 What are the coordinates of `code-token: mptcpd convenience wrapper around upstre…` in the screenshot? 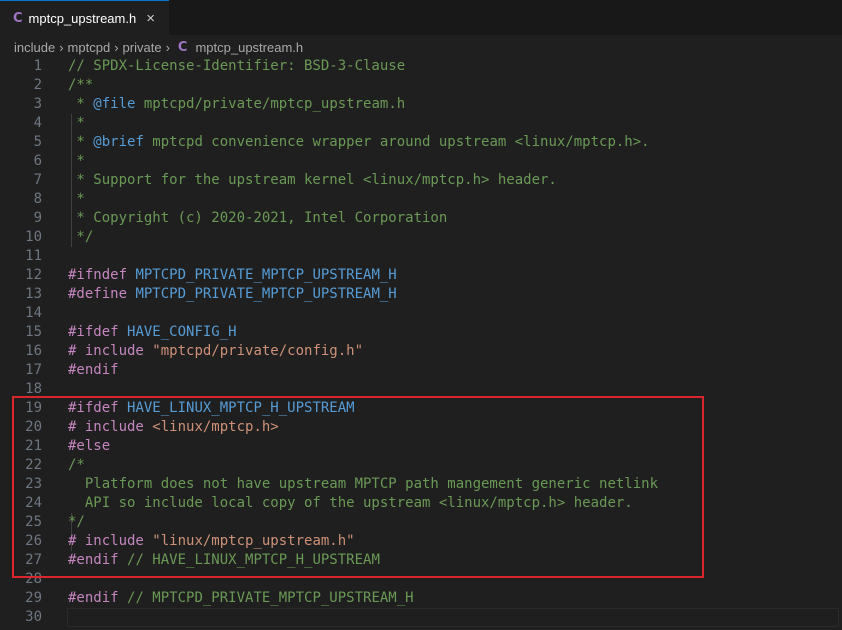 It's located at (396, 142).